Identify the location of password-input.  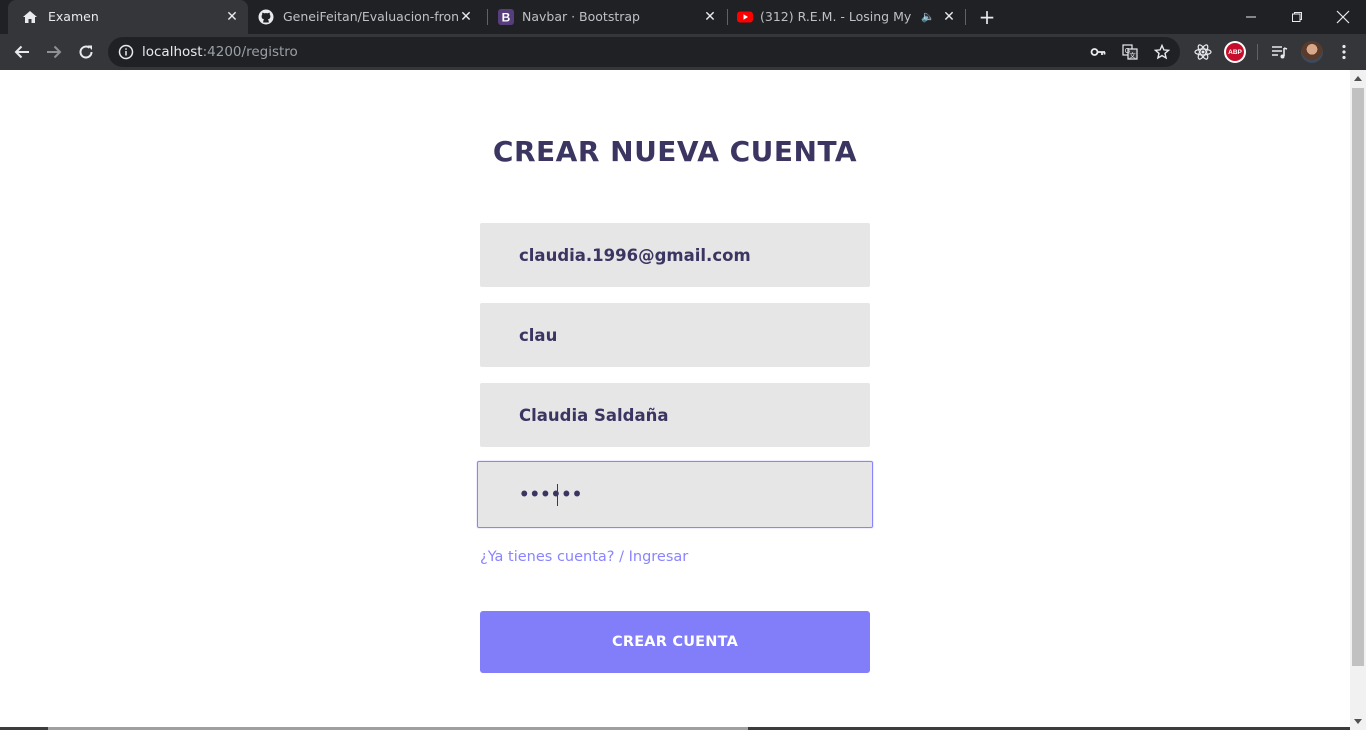
(675, 494).